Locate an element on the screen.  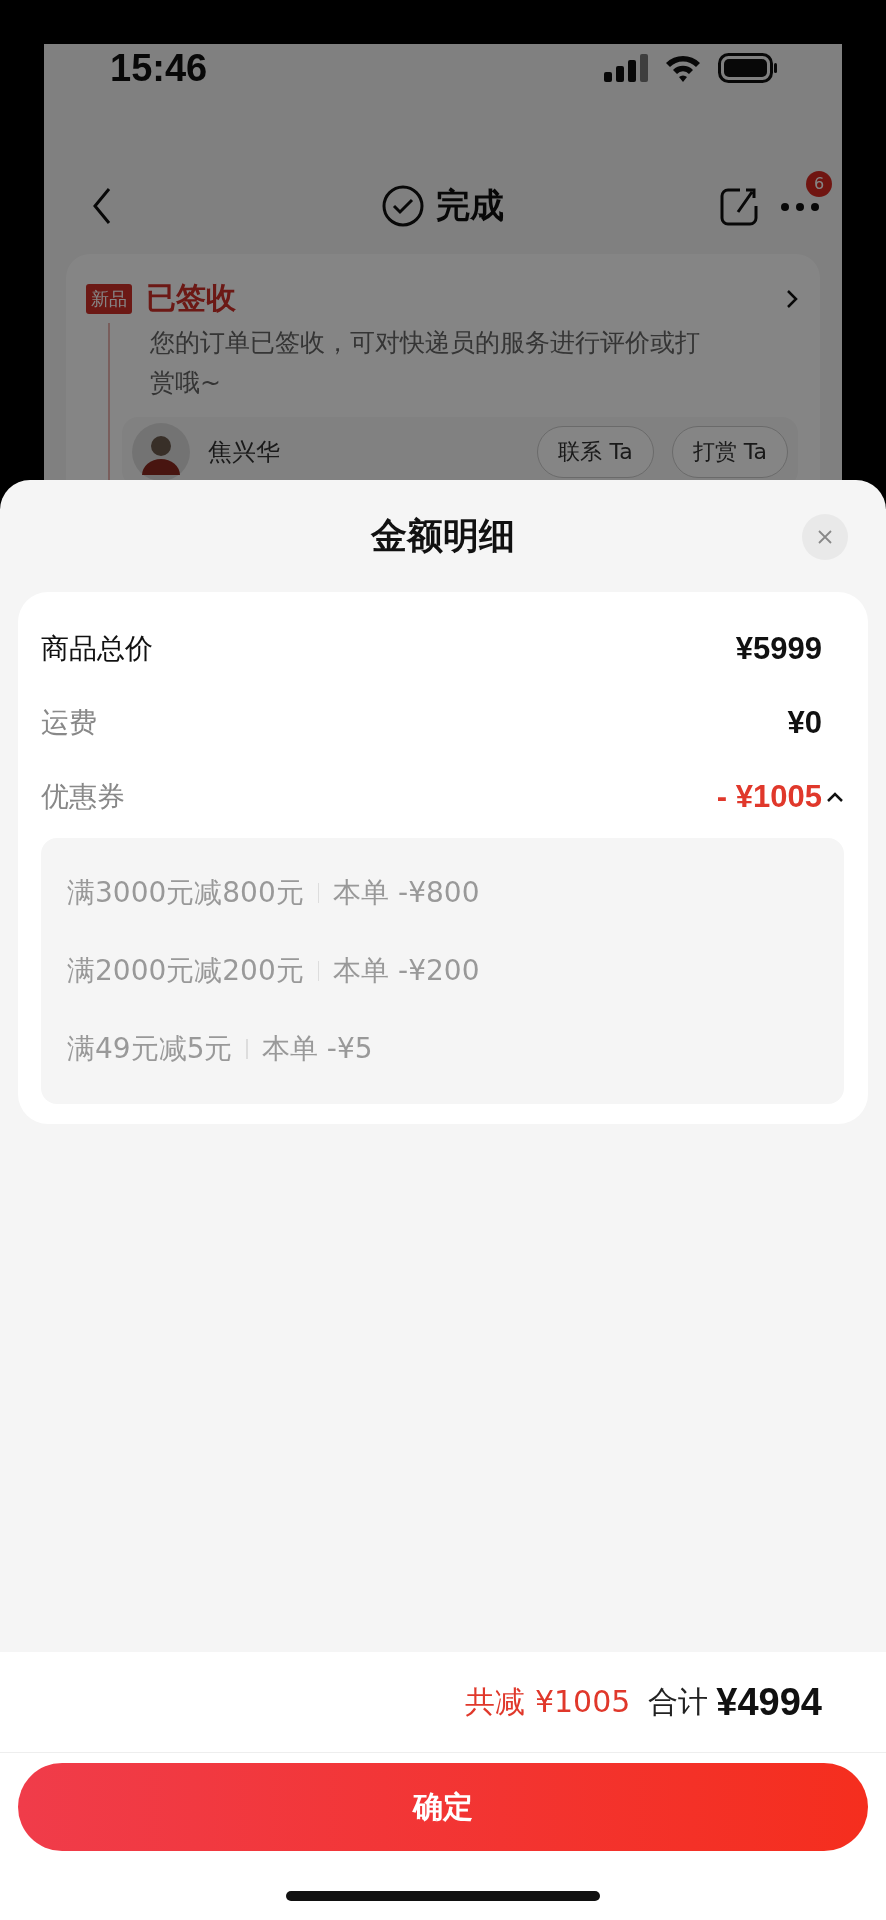
new-tag: 新品 is located at coordinates (109, 298).